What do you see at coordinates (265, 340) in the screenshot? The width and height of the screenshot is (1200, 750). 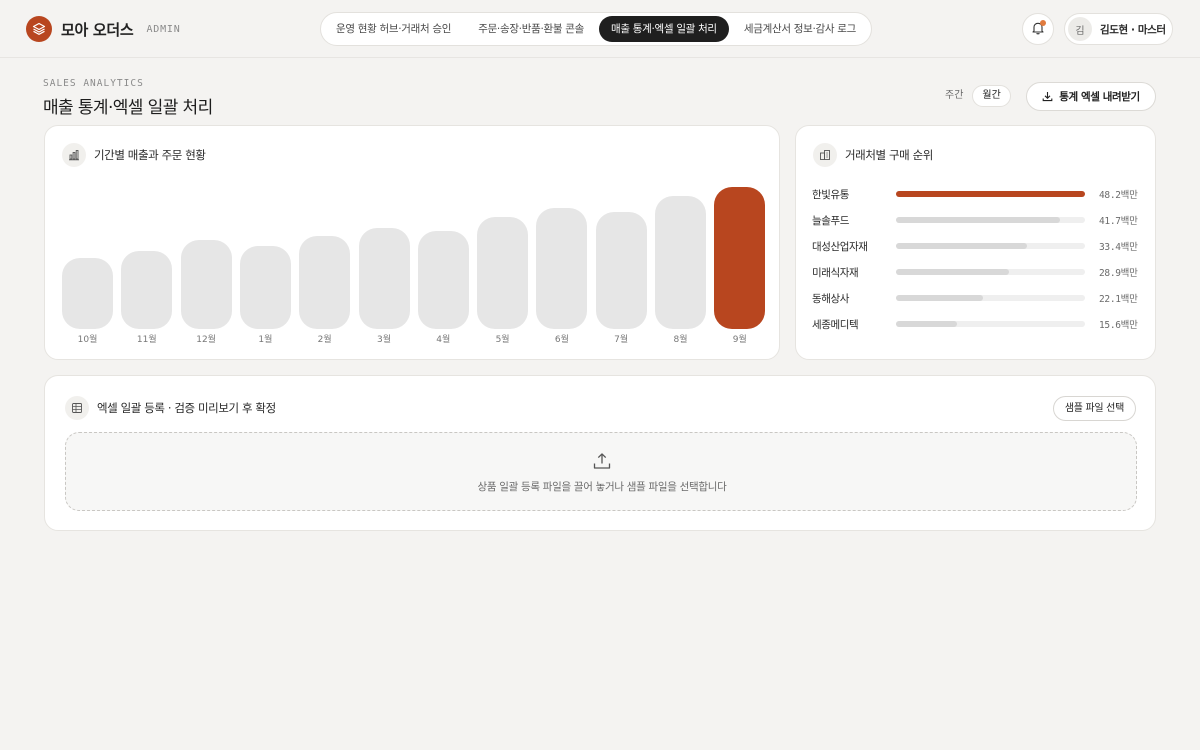 I see `bar-label: 1월` at bounding box center [265, 340].